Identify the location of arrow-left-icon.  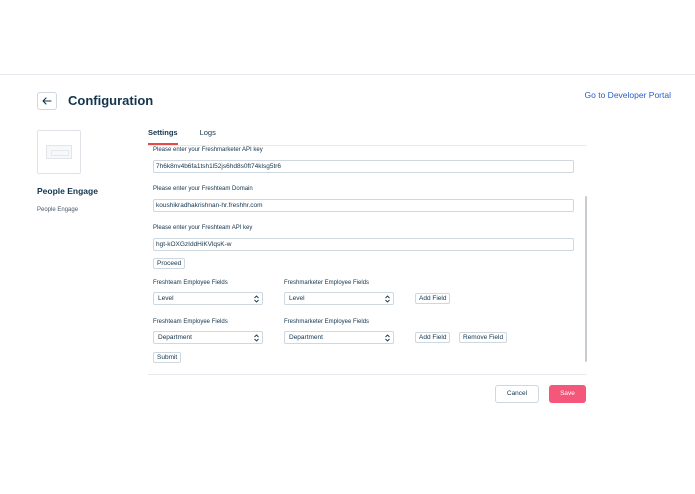
(47, 101).